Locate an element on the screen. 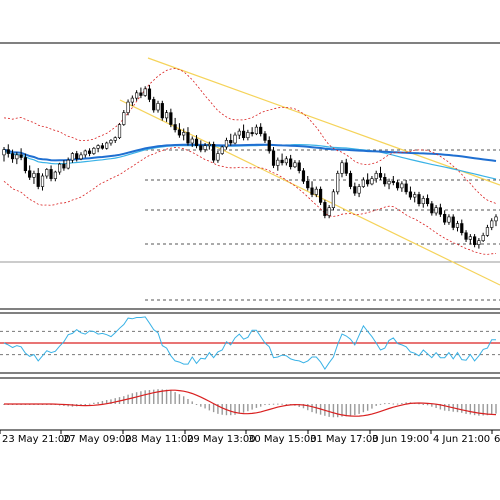  x-tick-label: 23 May 21:00 is located at coordinates (36, 439).